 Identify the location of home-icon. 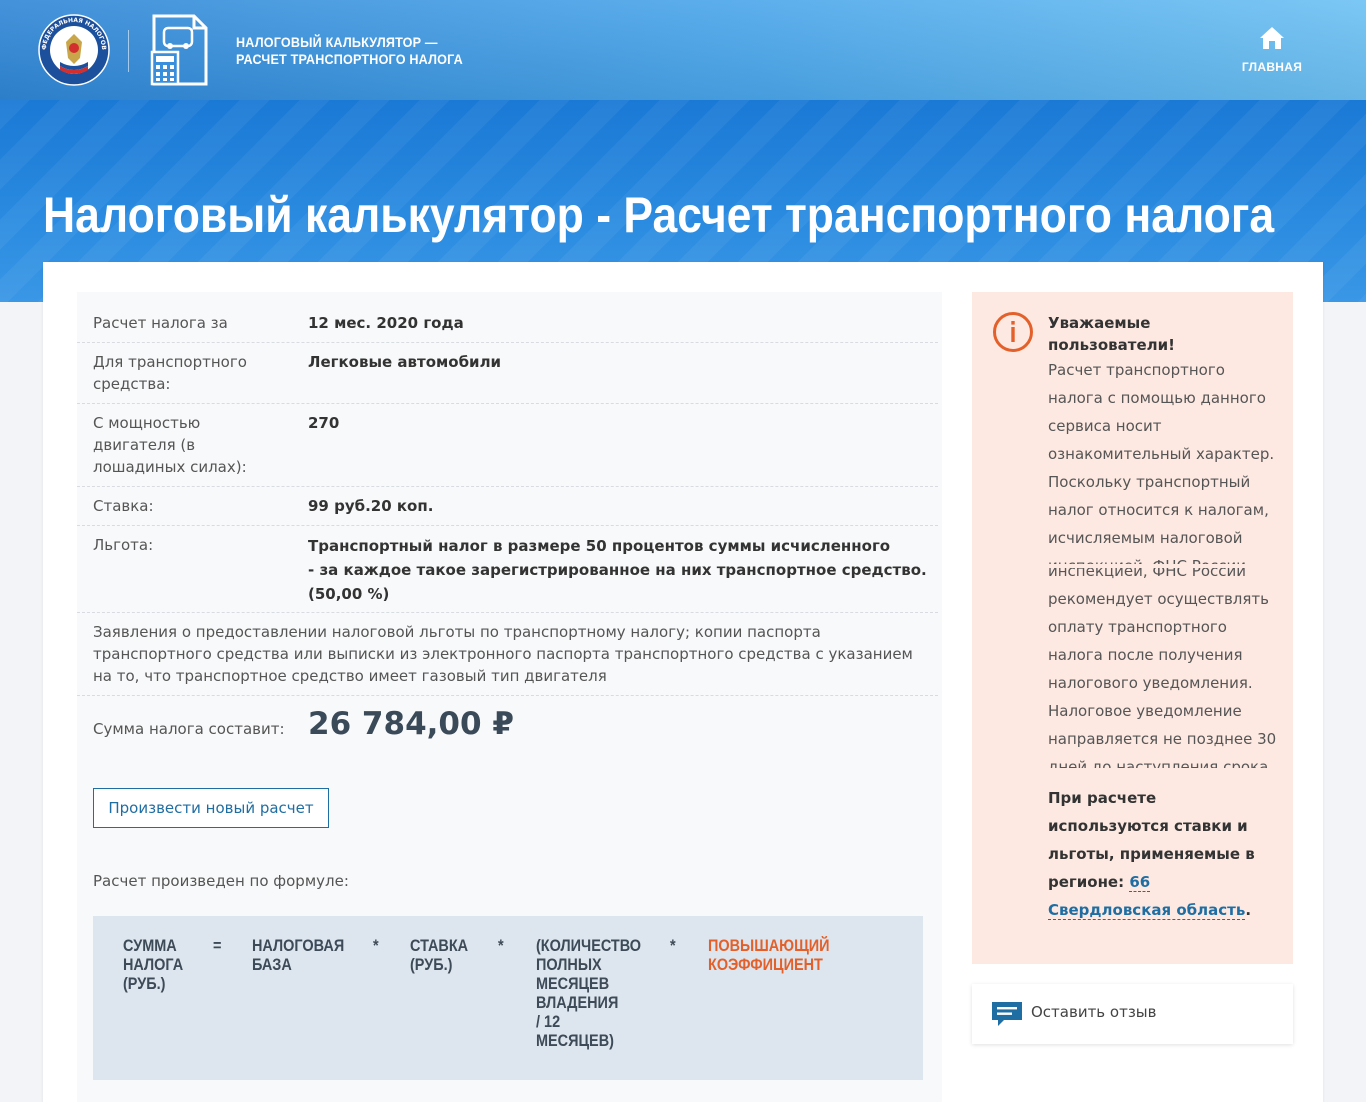
(1272, 38).